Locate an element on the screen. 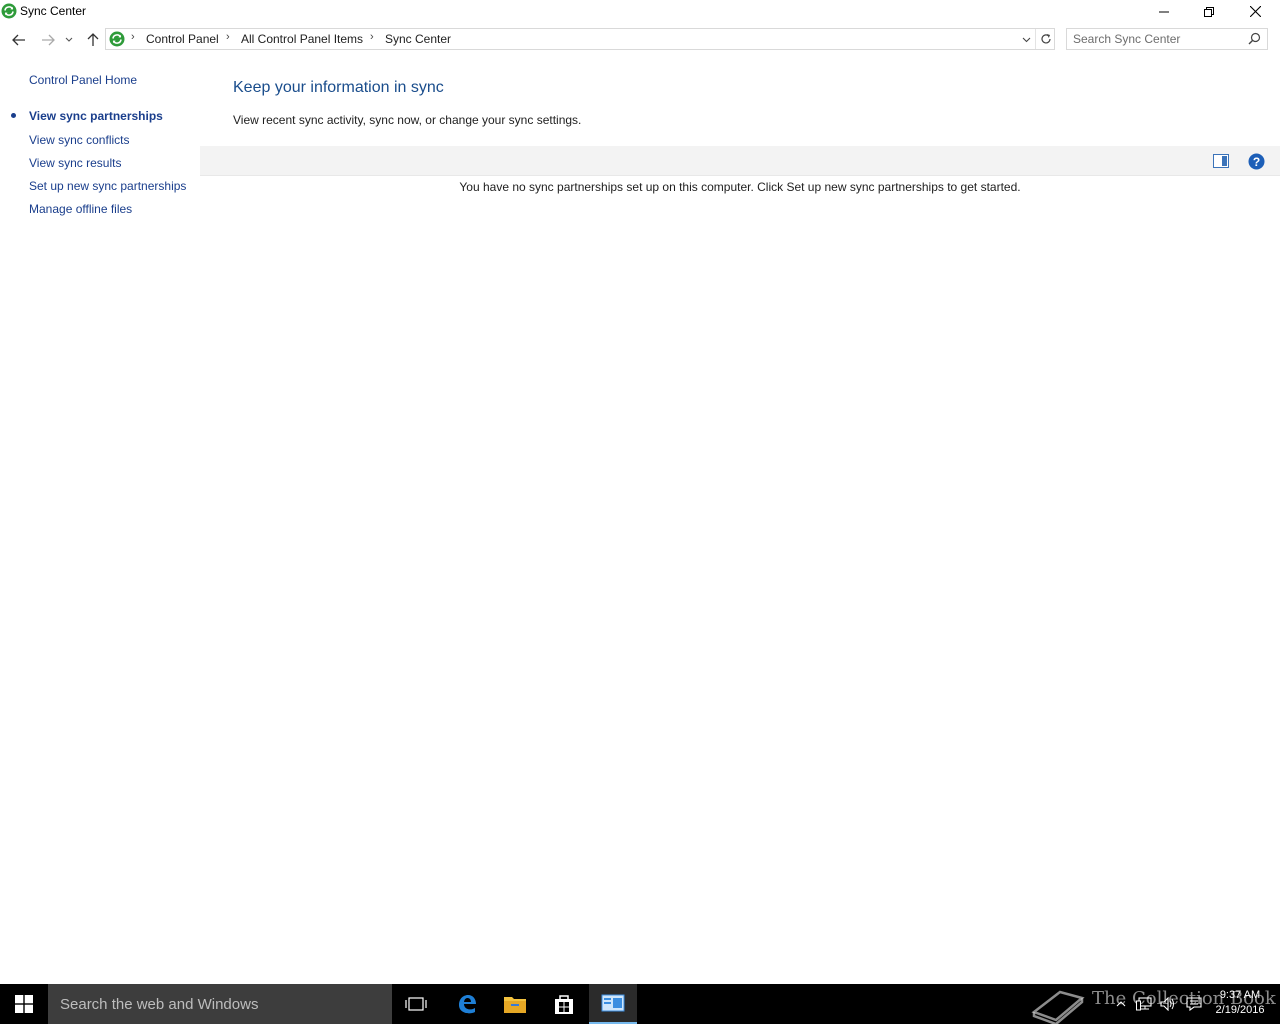  minimize-button is located at coordinates (1164, 11).